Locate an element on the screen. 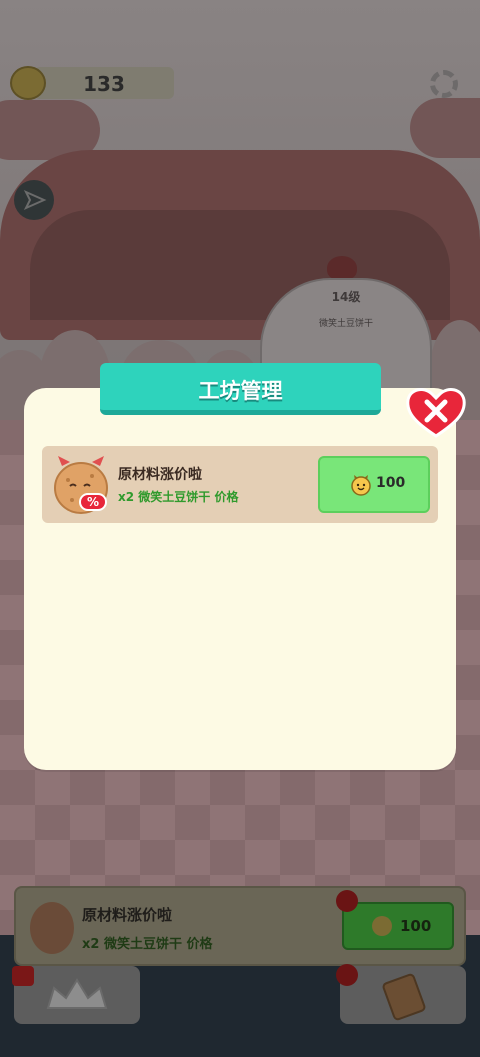 The height and width of the screenshot is (1057, 480). sausage-decoration is located at coordinates (445, 128).